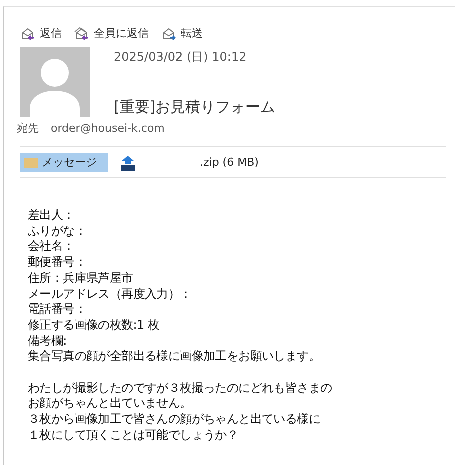 The width and height of the screenshot is (455, 465). I want to click on sent-date: 2025/03/02 (日) 10:12, so click(181, 57).